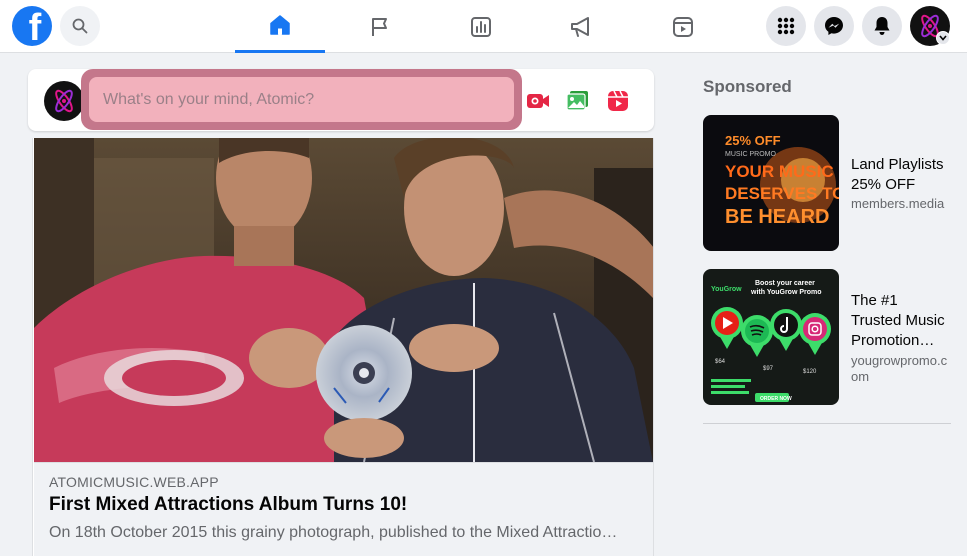 This screenshot has height=556, width=967. I want to click on photo-video-button, so click(578, 101).